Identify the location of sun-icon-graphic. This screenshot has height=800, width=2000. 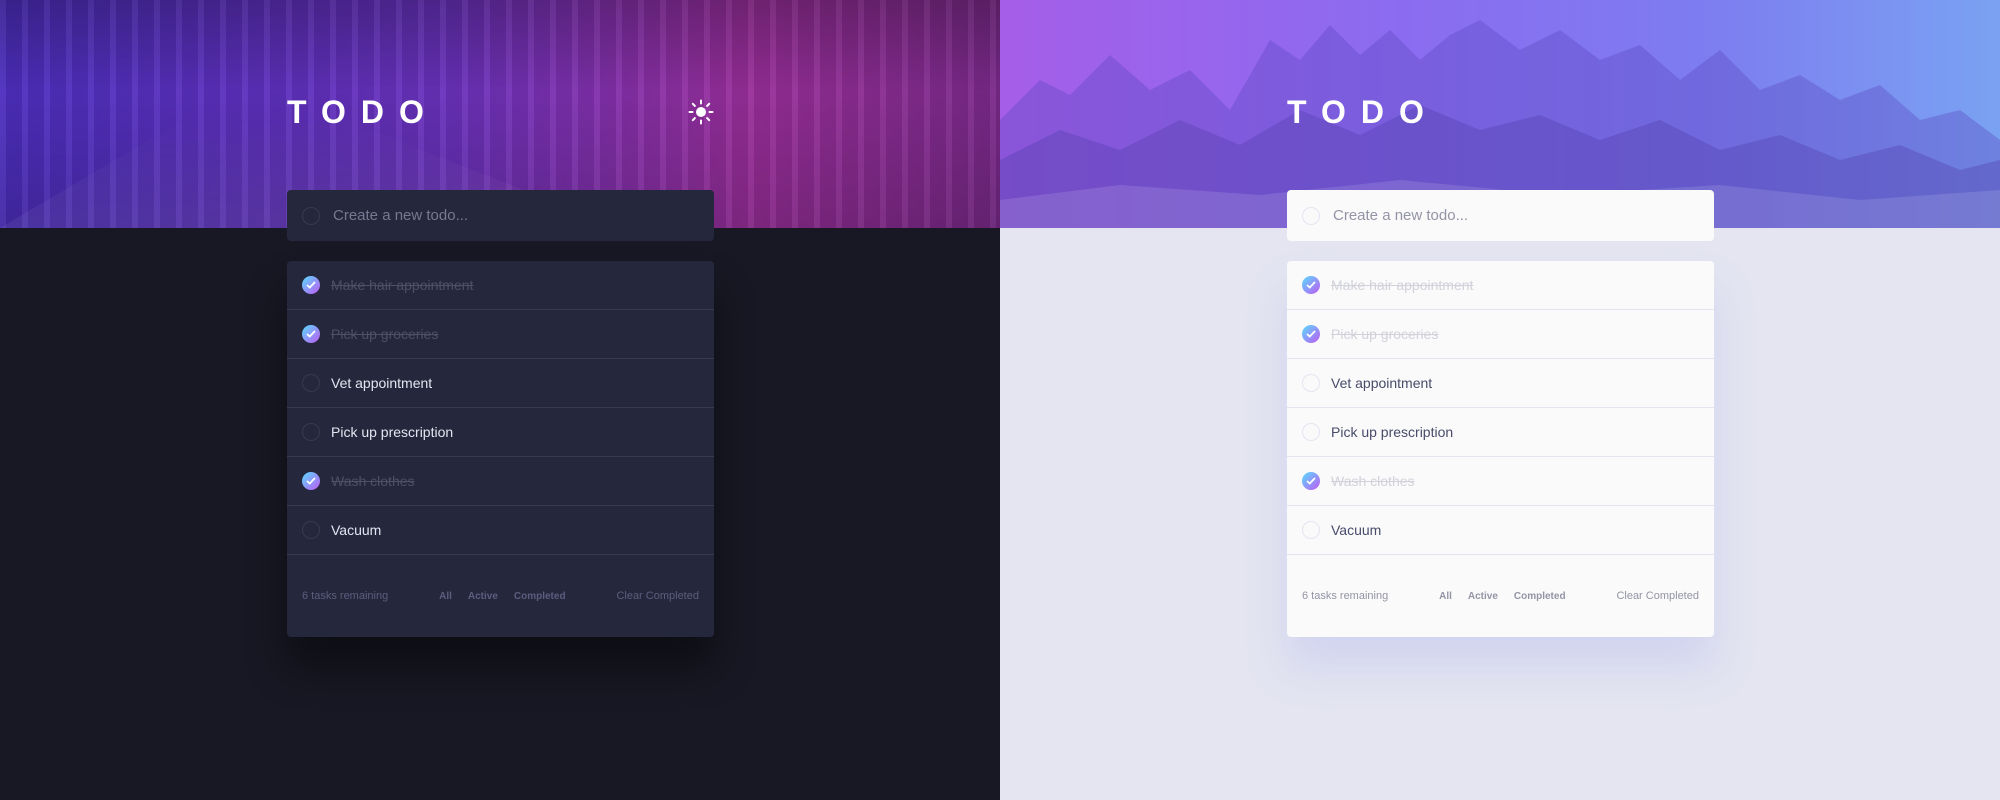
(701, 112).